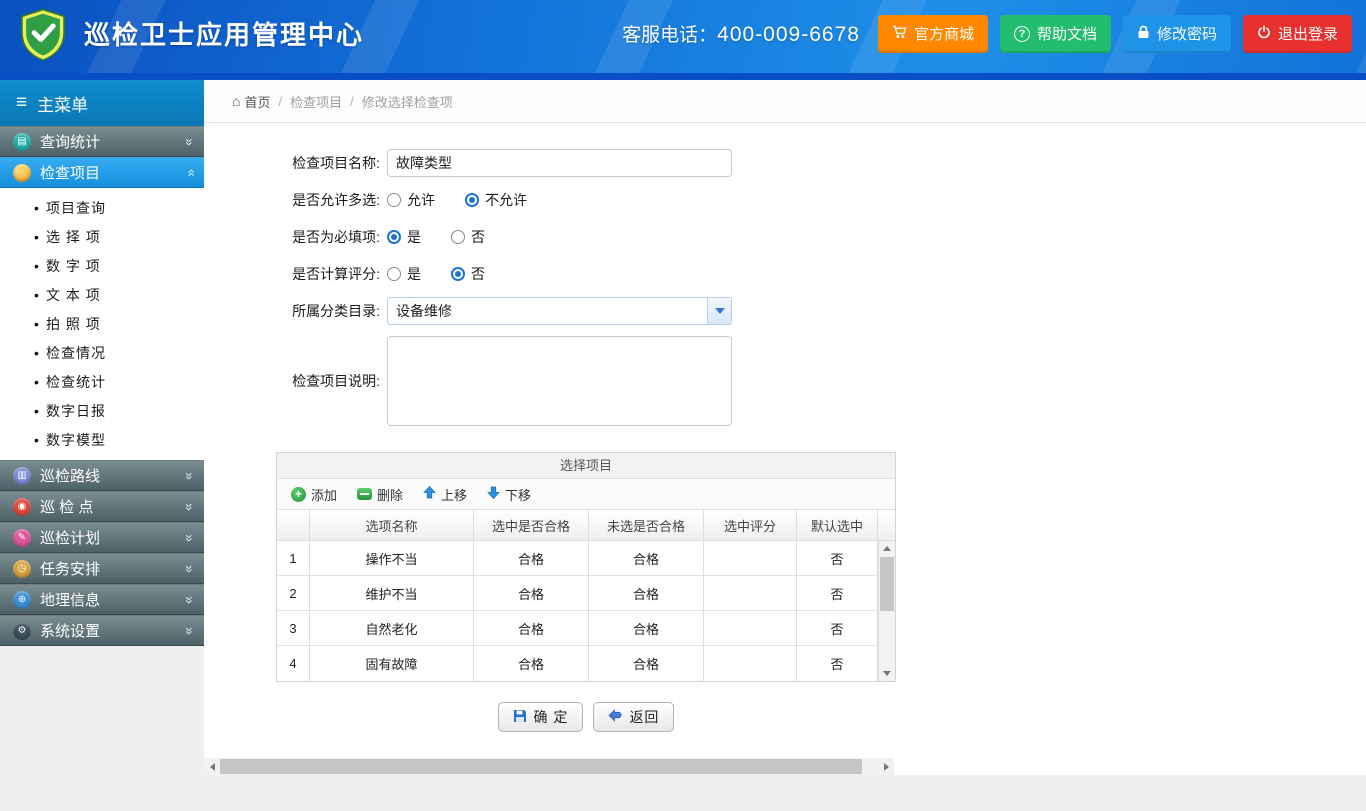 This screenshot has height=811, width=1366. I want to click on sidebar-item-tasks: ◷ 任务安排 », so click(102, 568).